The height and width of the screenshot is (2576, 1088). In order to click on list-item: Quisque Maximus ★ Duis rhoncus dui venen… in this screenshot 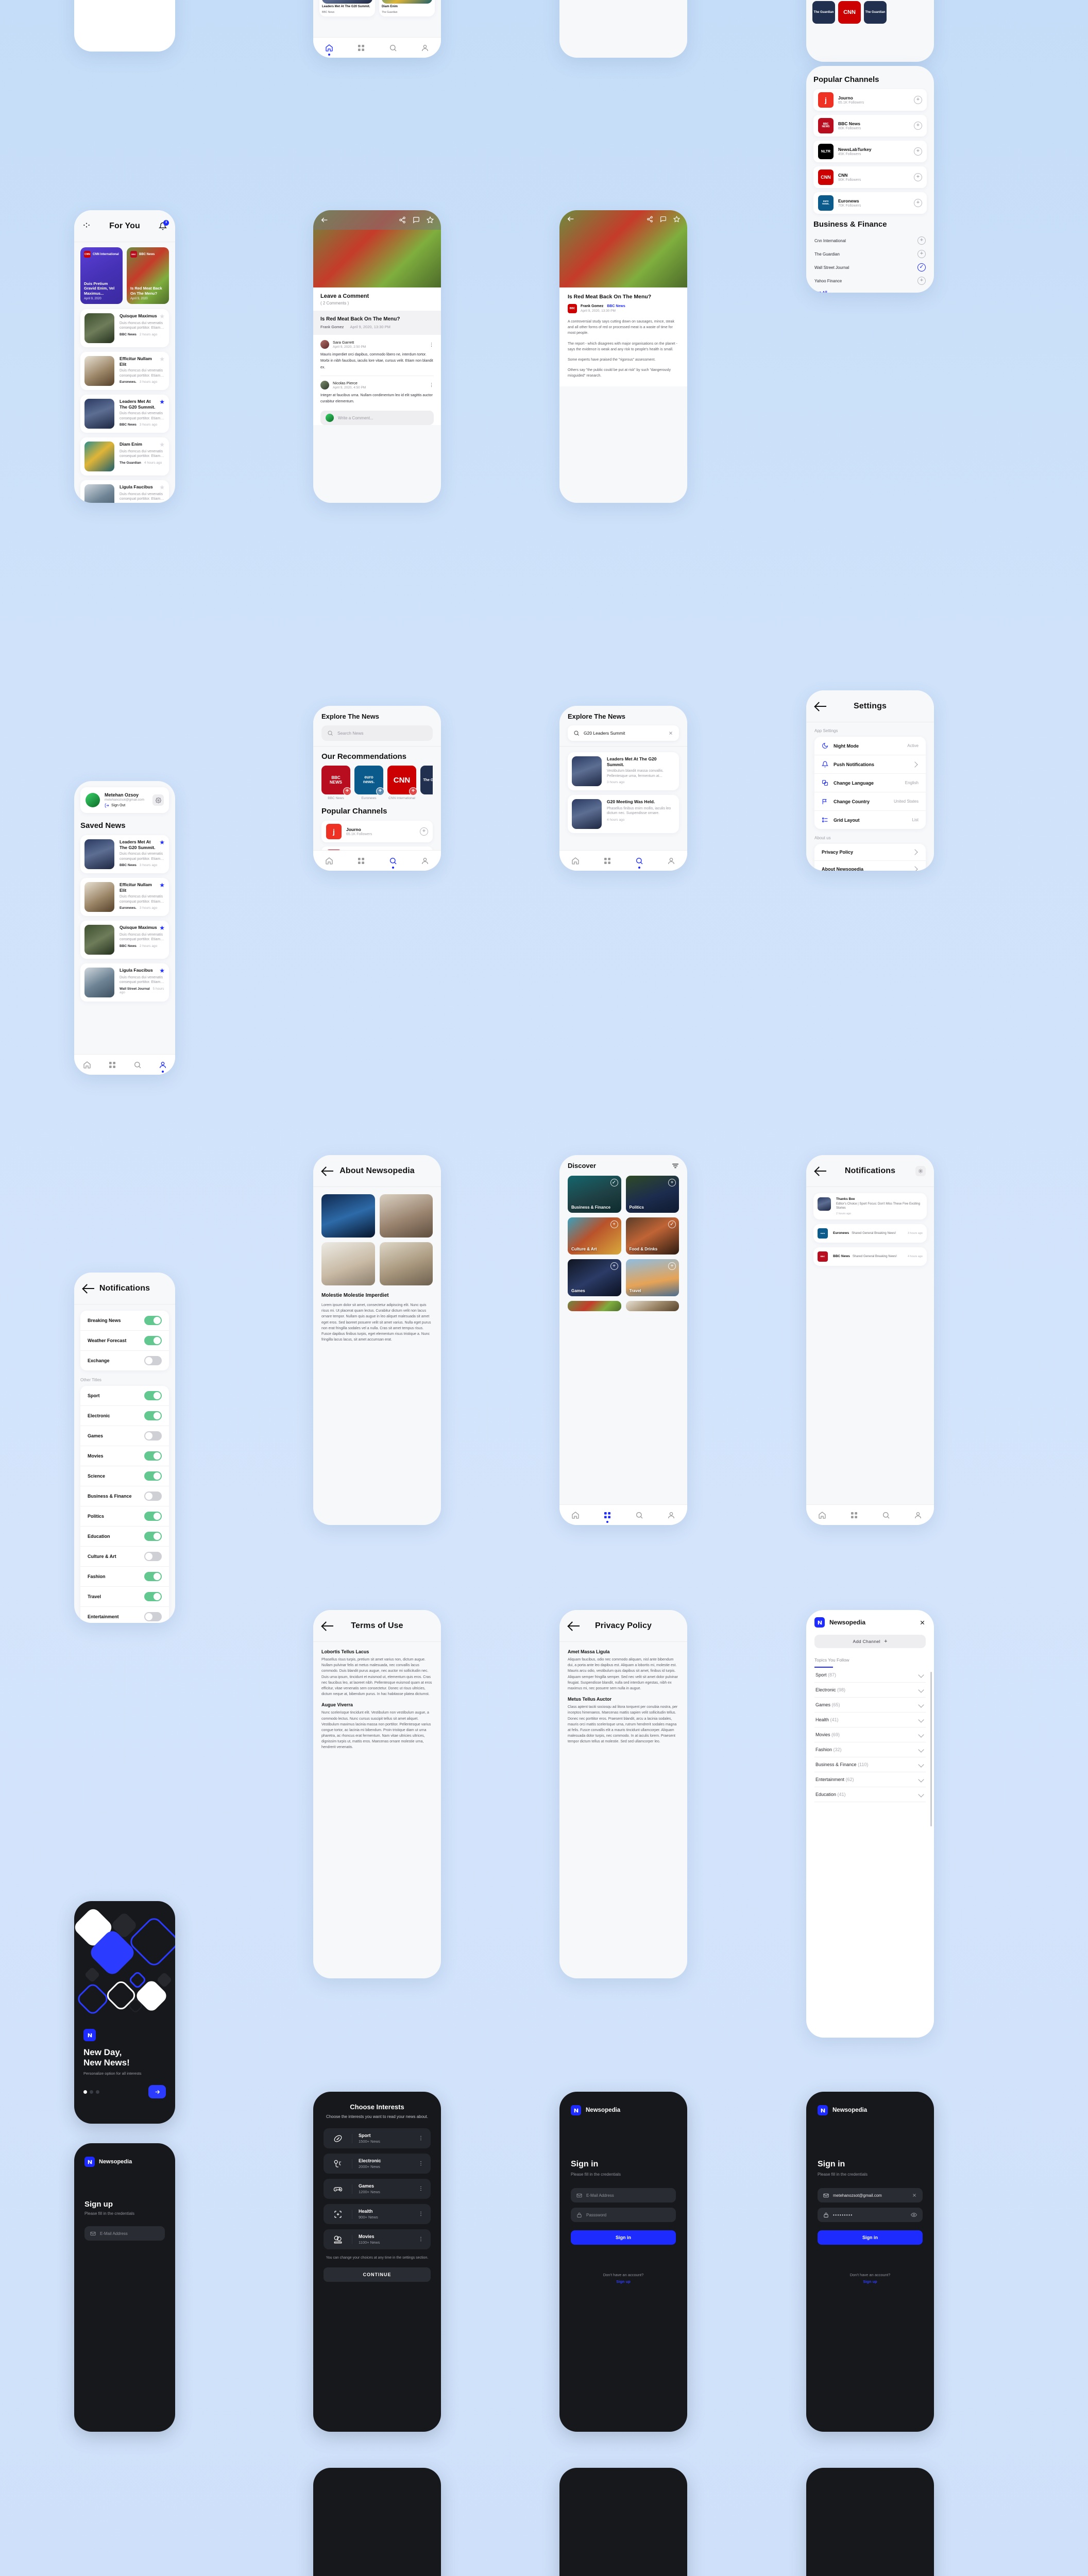, I will do `click(124, 328)`.